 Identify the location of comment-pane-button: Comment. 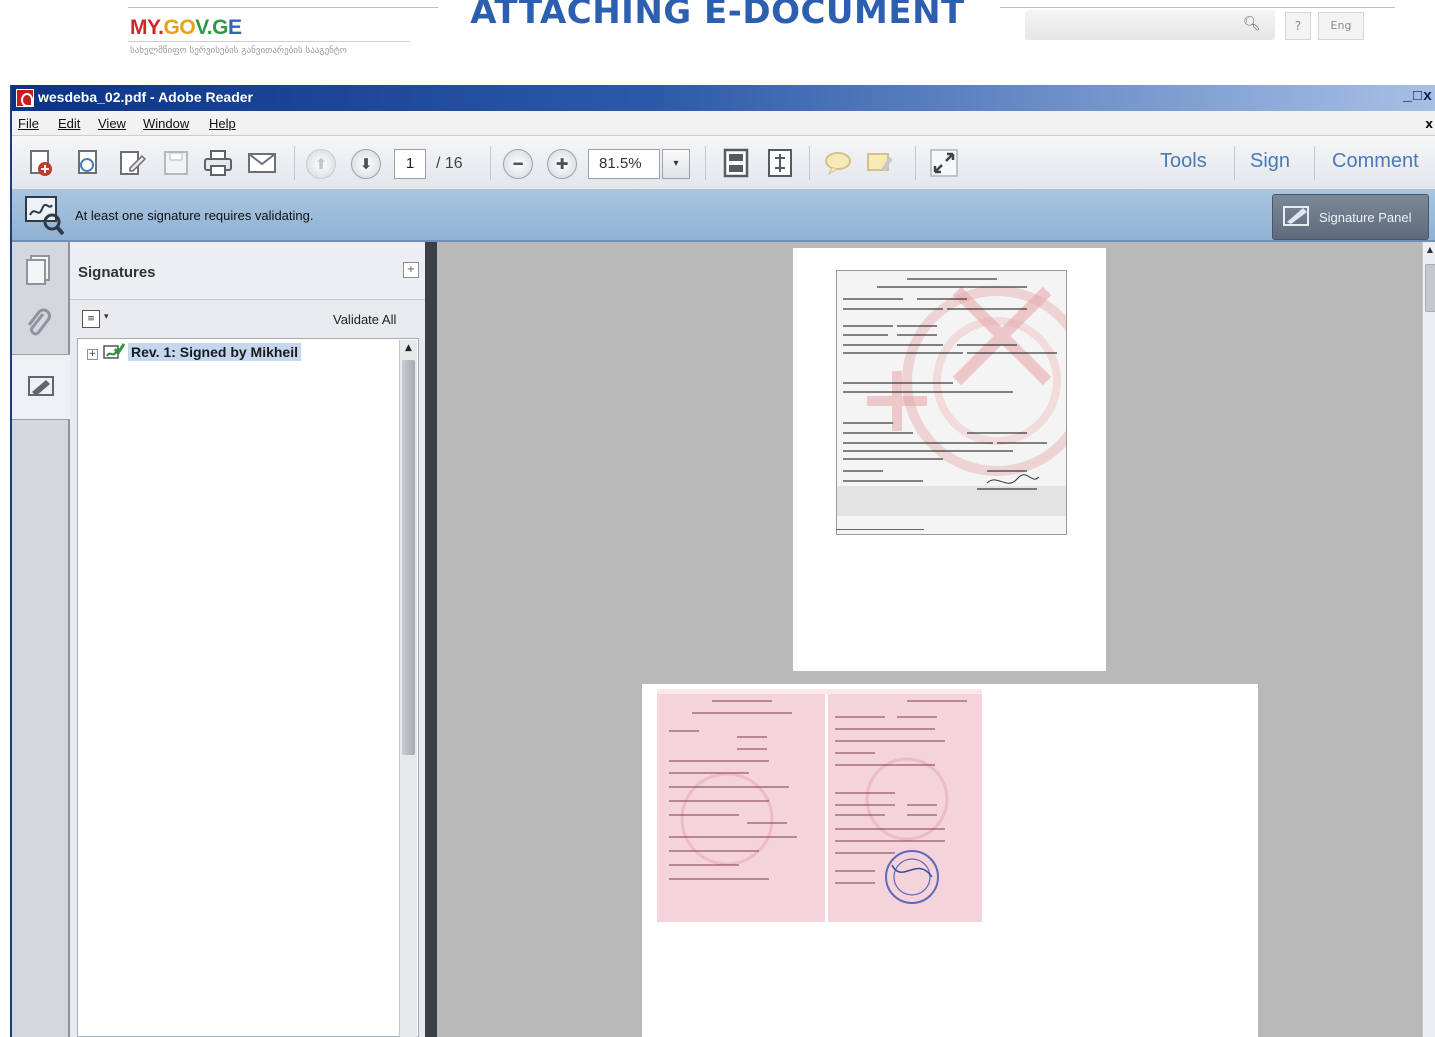
(1375, 164).